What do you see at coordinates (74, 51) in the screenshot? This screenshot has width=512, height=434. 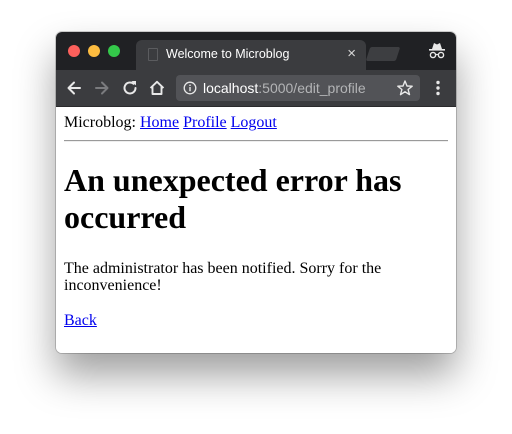 I see `close-window-button` at bounding box center [74, 51].